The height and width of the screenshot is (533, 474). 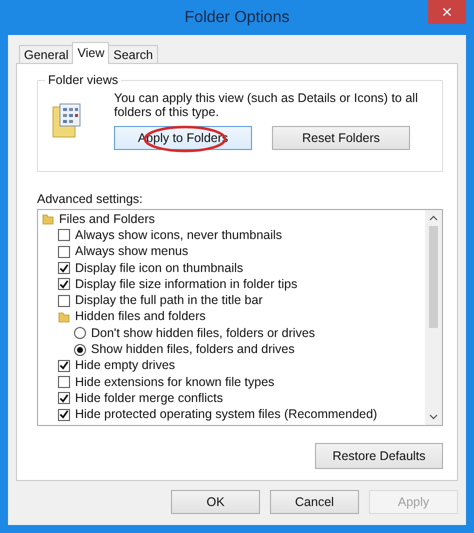 What do you see at coordinates (379, 456) in the screenshot?
I see `restore-defaults-button: Restore Defaults` at bounding box center [379, 456].